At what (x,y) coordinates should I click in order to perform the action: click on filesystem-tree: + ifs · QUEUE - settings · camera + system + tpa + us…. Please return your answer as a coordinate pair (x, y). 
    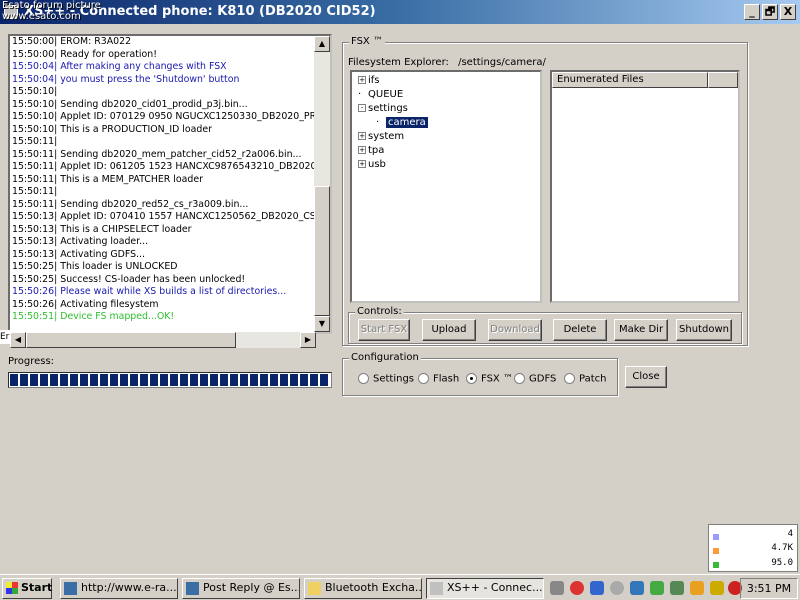
    Looking at the image, I should click on (446, 186).